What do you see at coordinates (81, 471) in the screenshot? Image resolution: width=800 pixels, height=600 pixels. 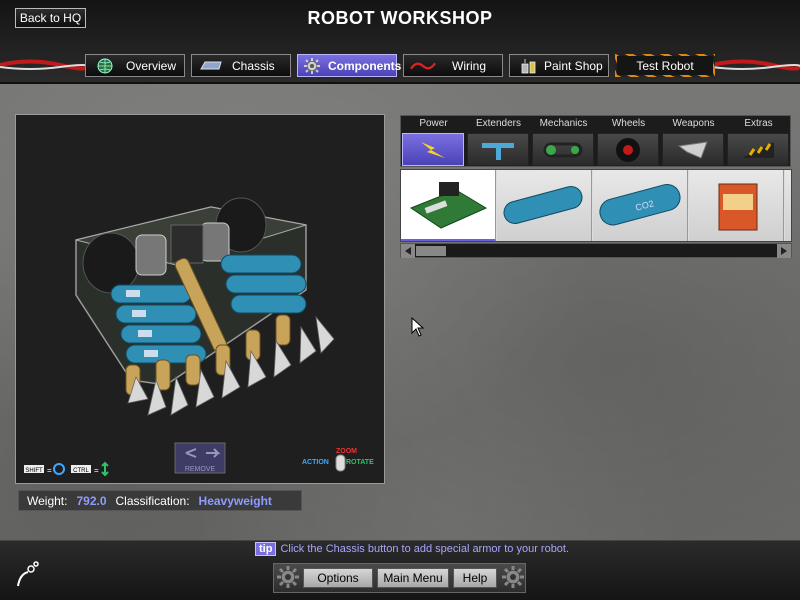 I see `ctrl-key-label: CTRL` at bounding box center [81, 471].